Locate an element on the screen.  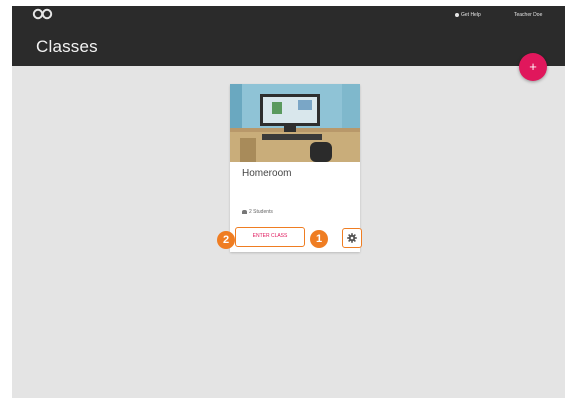
callout-badge-enter-class: 2 is located at coordinates (226, 240).